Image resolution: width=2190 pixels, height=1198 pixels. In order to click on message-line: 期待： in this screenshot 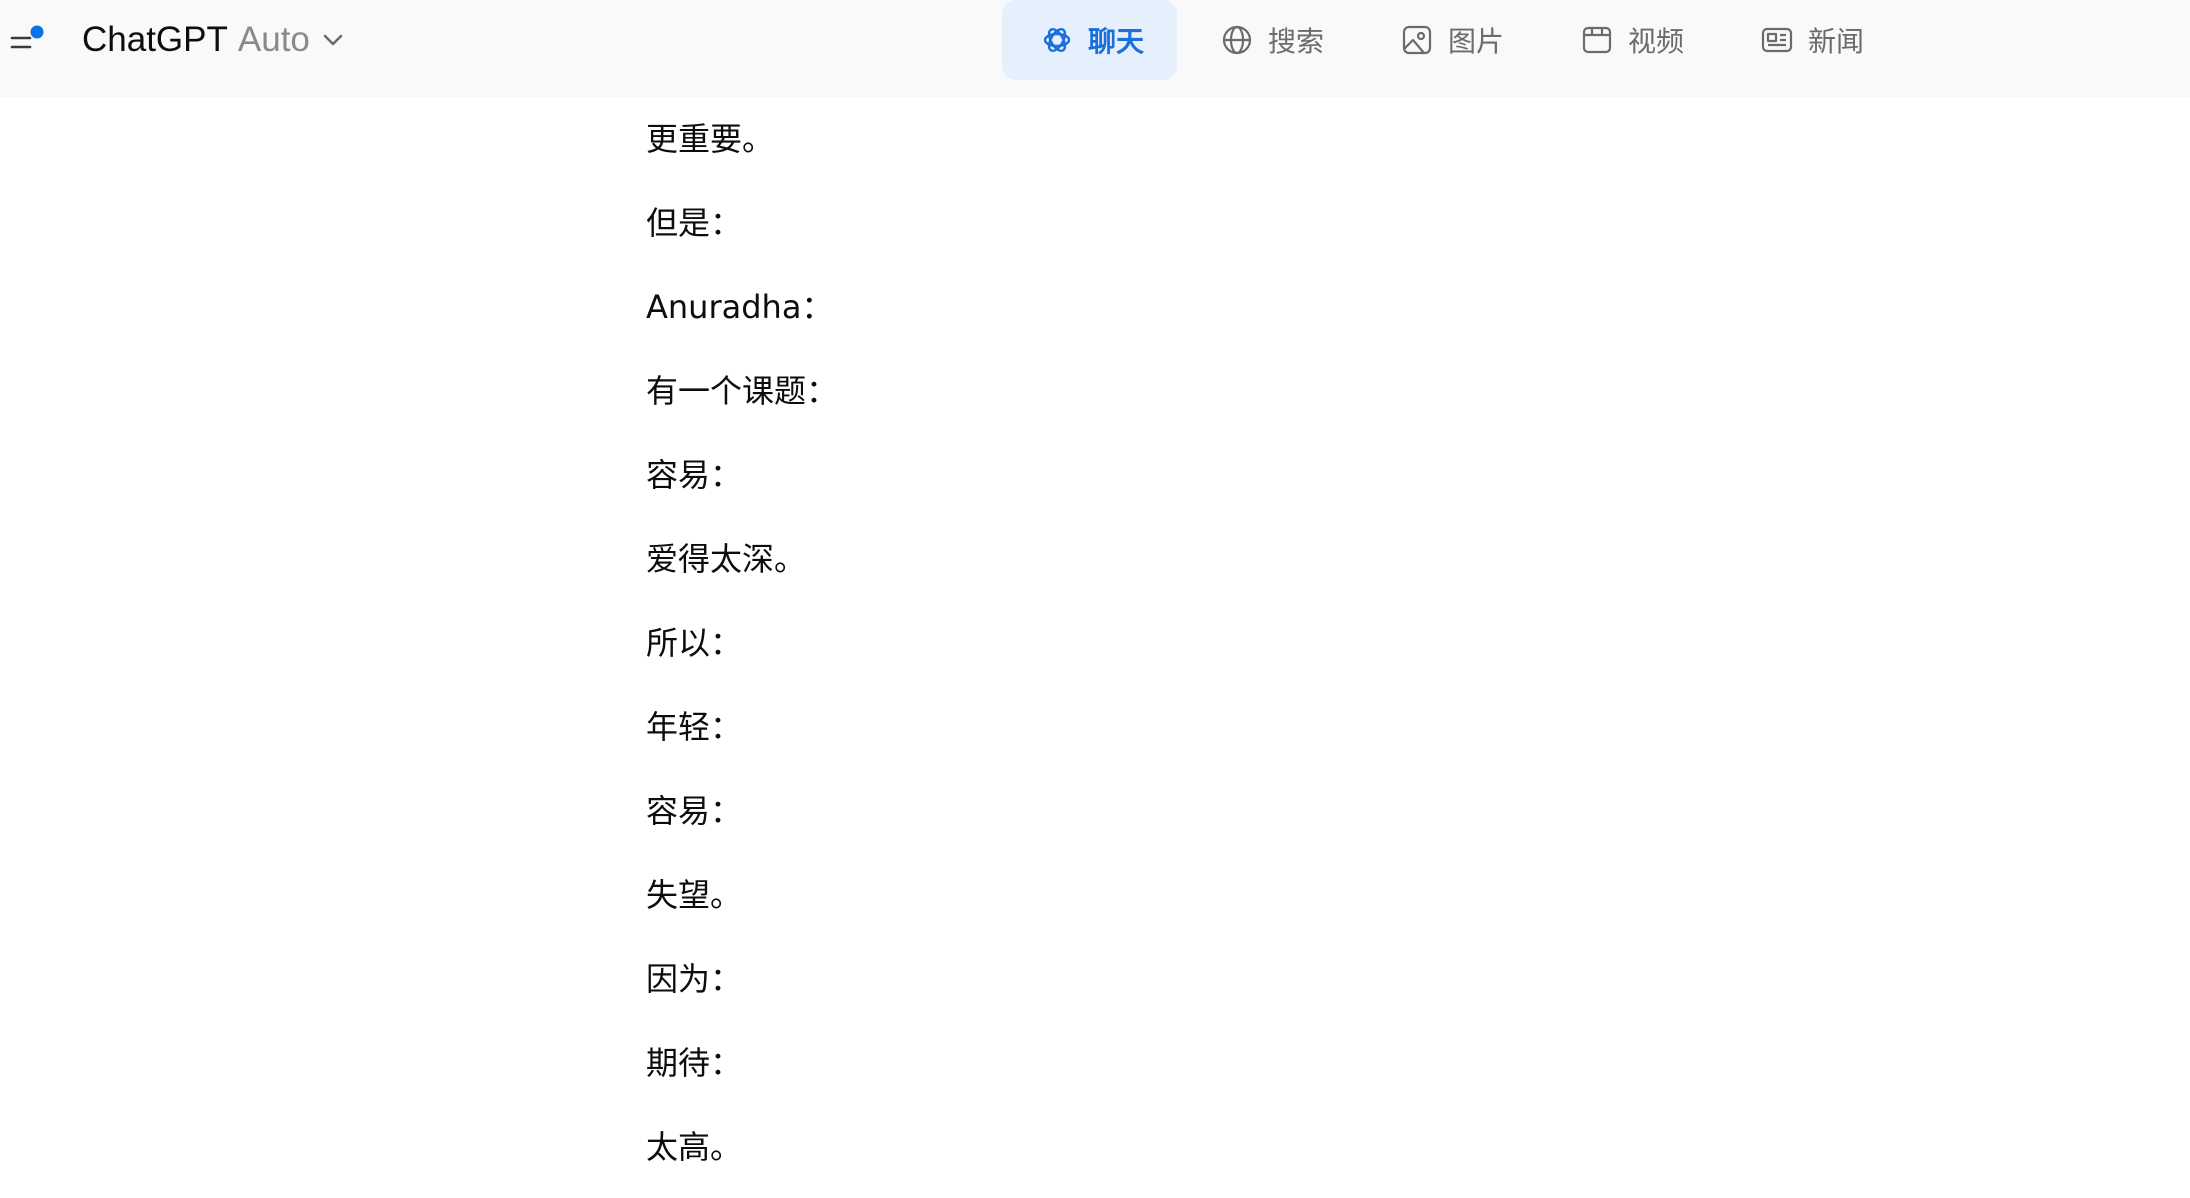, I will do `click(694, 1063)`.